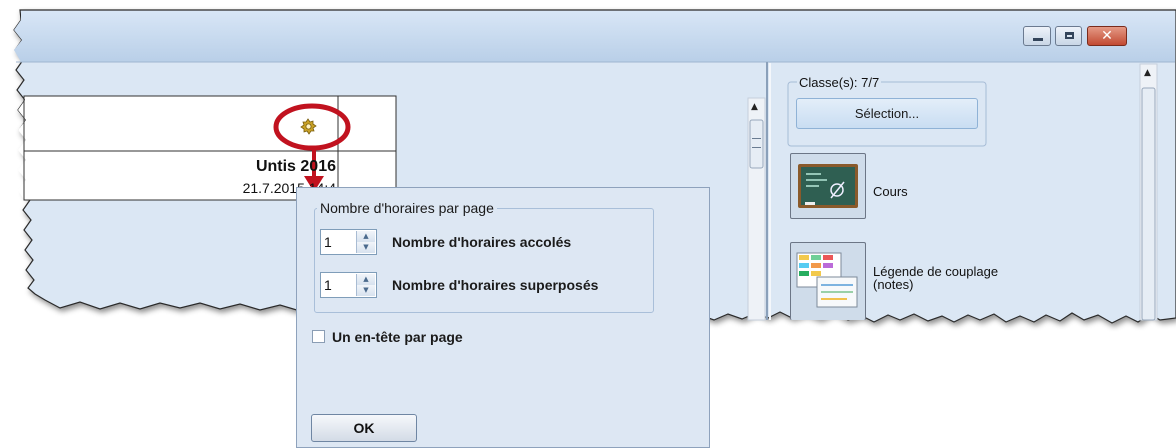  What do you see at coordinates (756, 143) in the screenshot?
I see `scroll-grip-icon` at bounding box center [756, 143].